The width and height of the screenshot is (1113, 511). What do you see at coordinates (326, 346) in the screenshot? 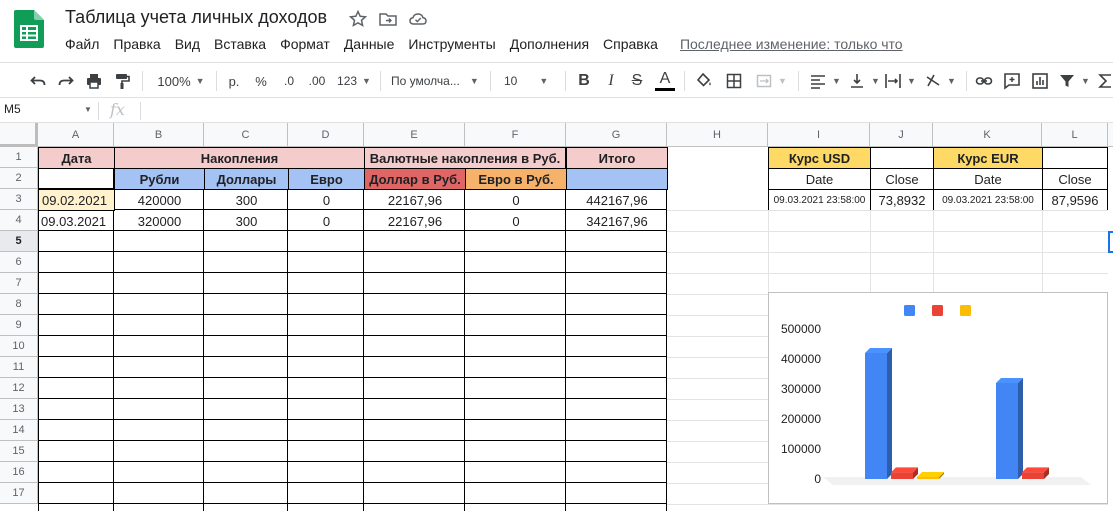
I see `cell-d10` at bounding box center [326, 346].